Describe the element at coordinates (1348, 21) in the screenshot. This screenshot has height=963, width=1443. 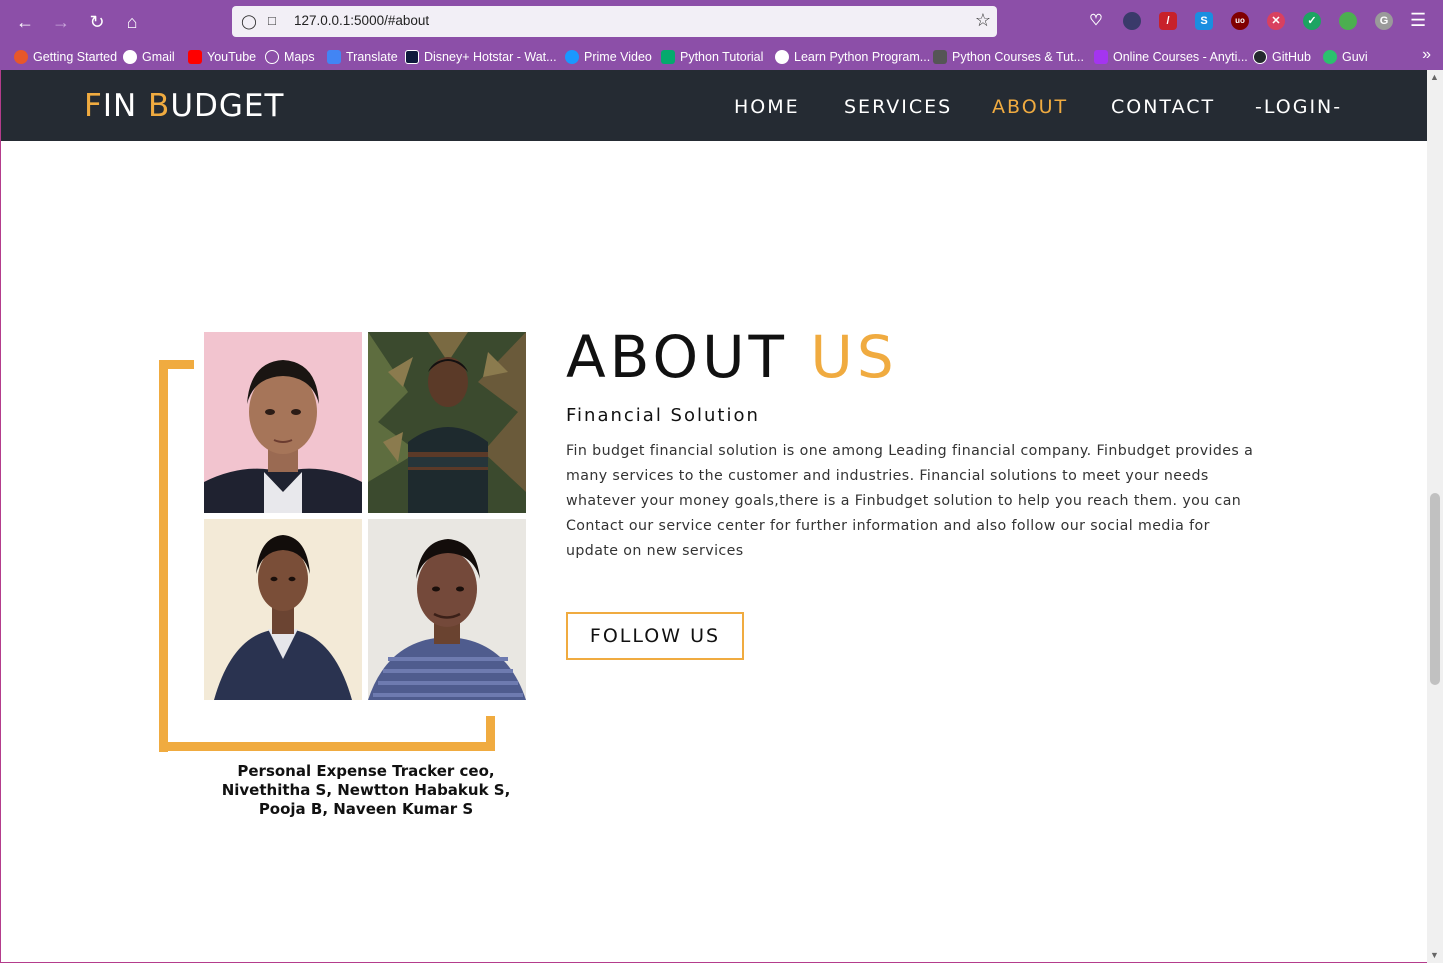
I see `extension-leaf-icon` at that location.